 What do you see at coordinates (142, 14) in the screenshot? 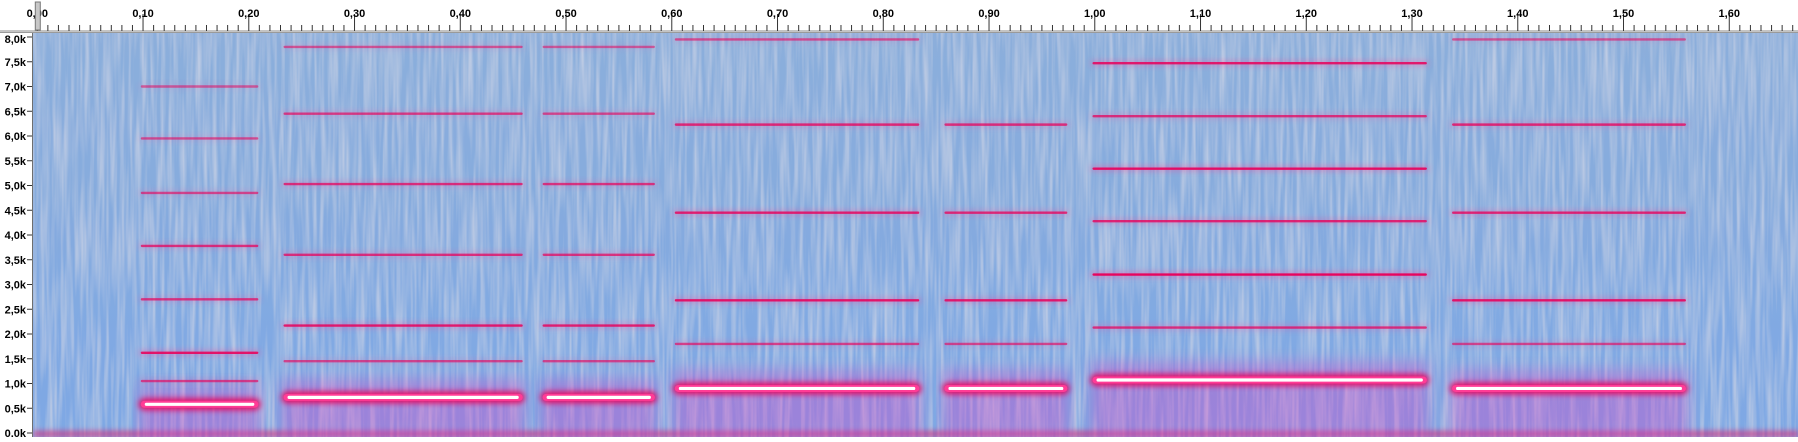
I see `x-tick-label: 0,10` at bounding box center [142, 14].